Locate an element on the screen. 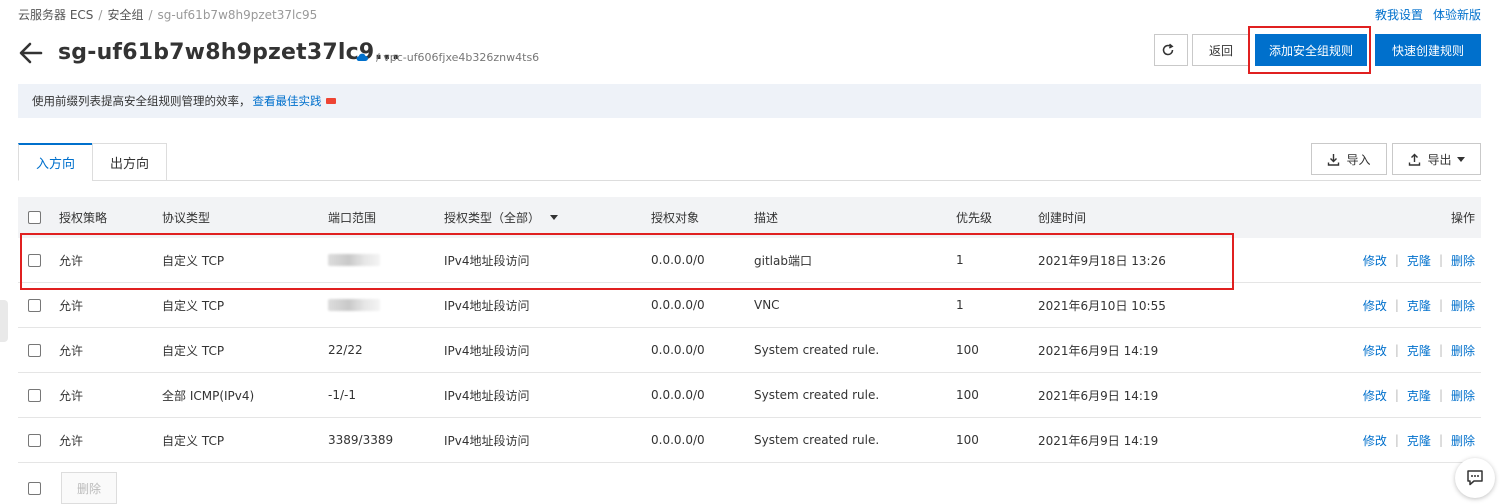 This screenshot has height=504, width=1501. header-target: 授权对象 is located at coordinates (675, 218).